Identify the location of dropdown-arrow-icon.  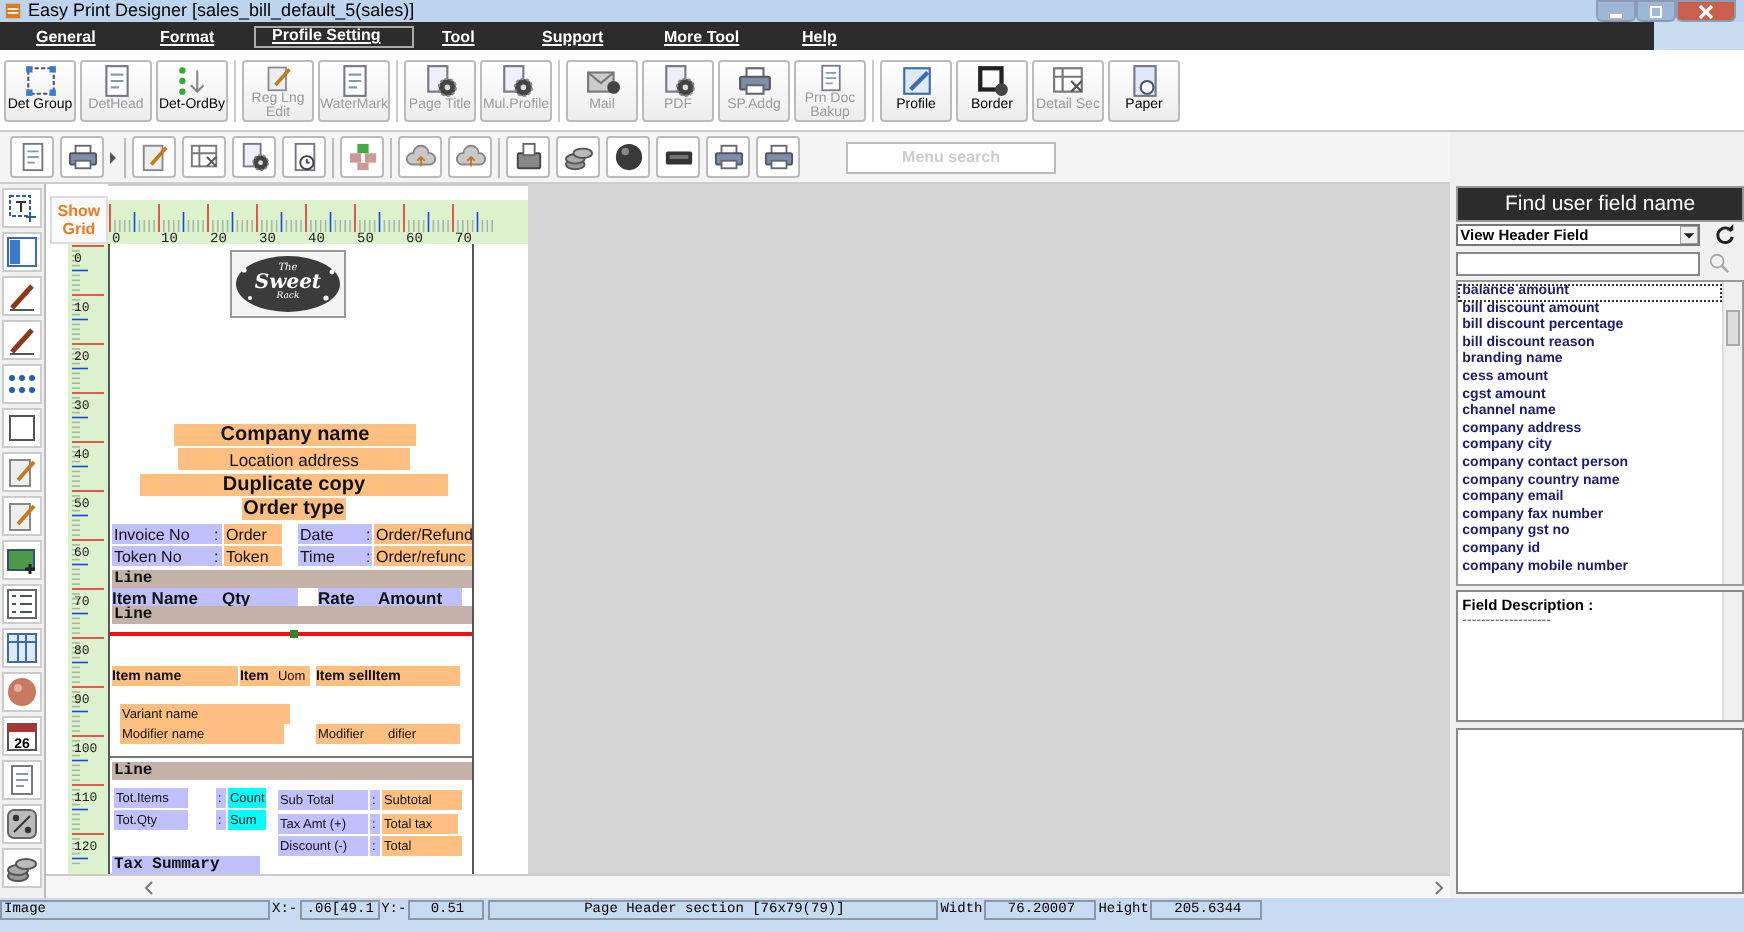
(1689, 235).